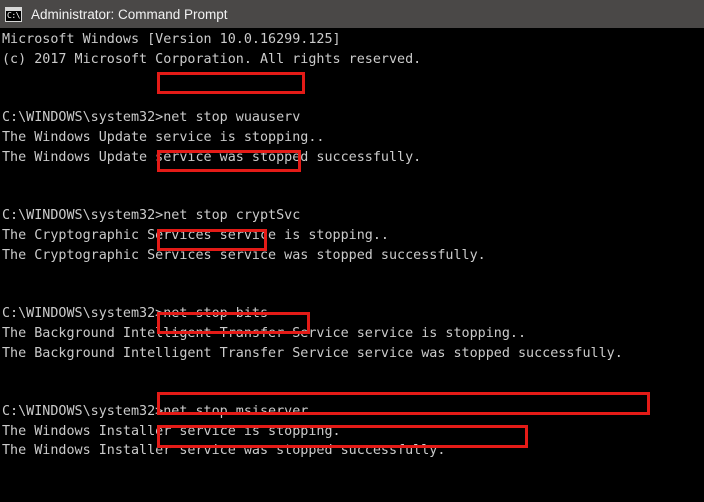 The image size is (704, 502). What do you see at coordinates (163, 137) in the screenshot?
I see `console-line-output: The Windows Update service is stopping..` at bounding box center [163, 137].